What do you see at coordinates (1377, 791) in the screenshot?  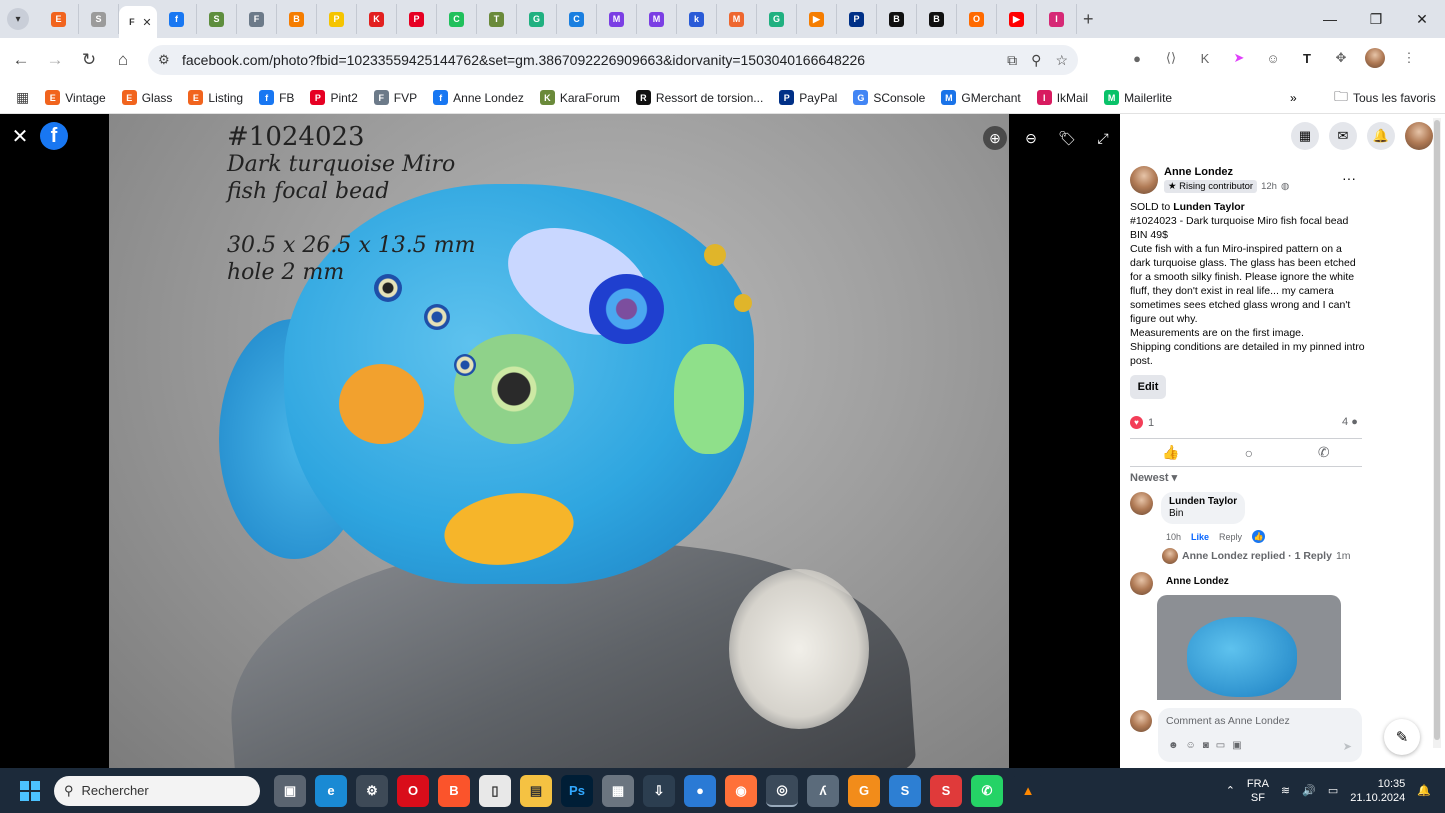 I see `clock: 10:35 21.10.2024` at bounding box center [1377, 791].